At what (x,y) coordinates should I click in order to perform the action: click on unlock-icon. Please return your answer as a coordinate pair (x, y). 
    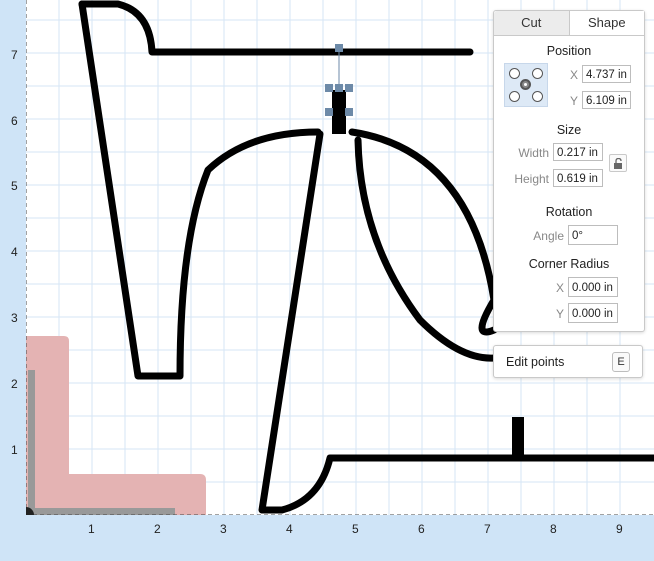
    Looking at the image, I should click on (618, 163).